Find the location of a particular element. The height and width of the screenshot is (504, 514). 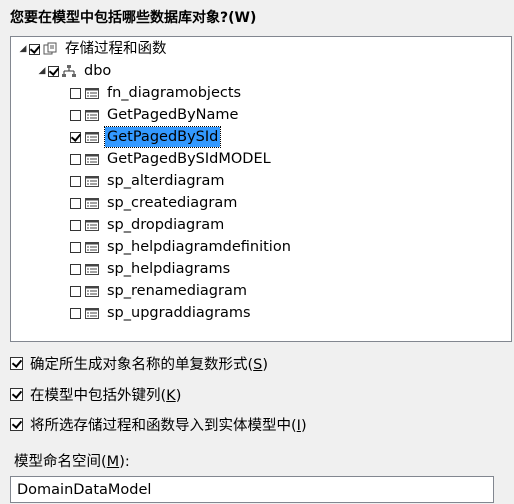

model-namespace-input is located at coordinates (252, 489).